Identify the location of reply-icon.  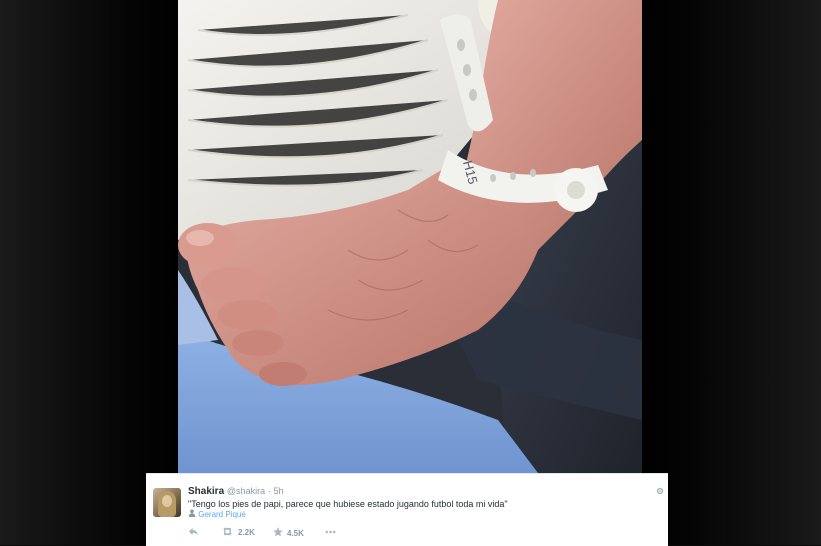
(193, 532).